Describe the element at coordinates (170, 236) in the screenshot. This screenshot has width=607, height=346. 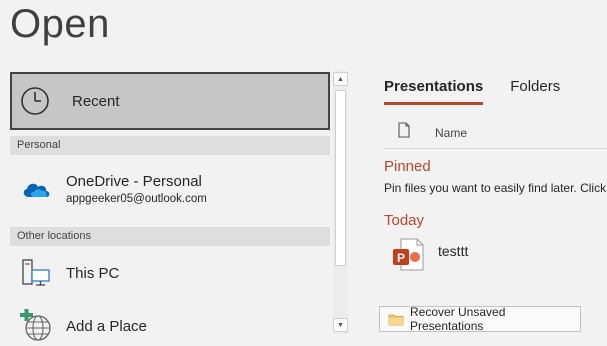
I see `section-header-other-locations: Other locations` at that location.